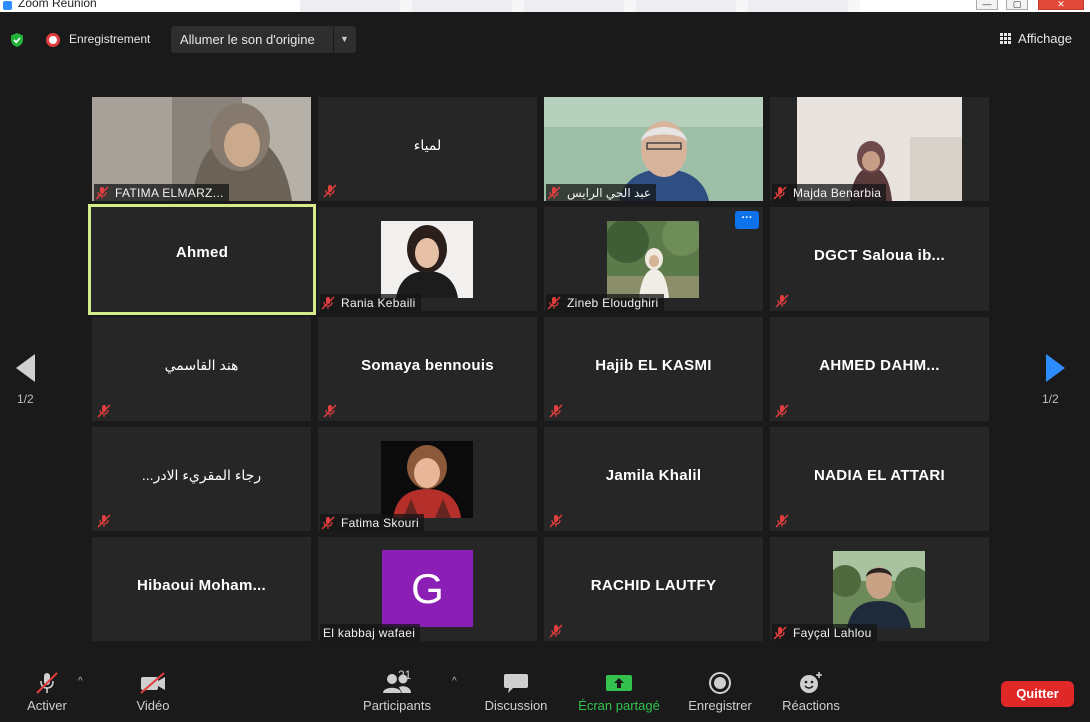 The height and width of the screenshot is (722, 1090). I want to click on chat-button: Discussion, so click(516, 691).